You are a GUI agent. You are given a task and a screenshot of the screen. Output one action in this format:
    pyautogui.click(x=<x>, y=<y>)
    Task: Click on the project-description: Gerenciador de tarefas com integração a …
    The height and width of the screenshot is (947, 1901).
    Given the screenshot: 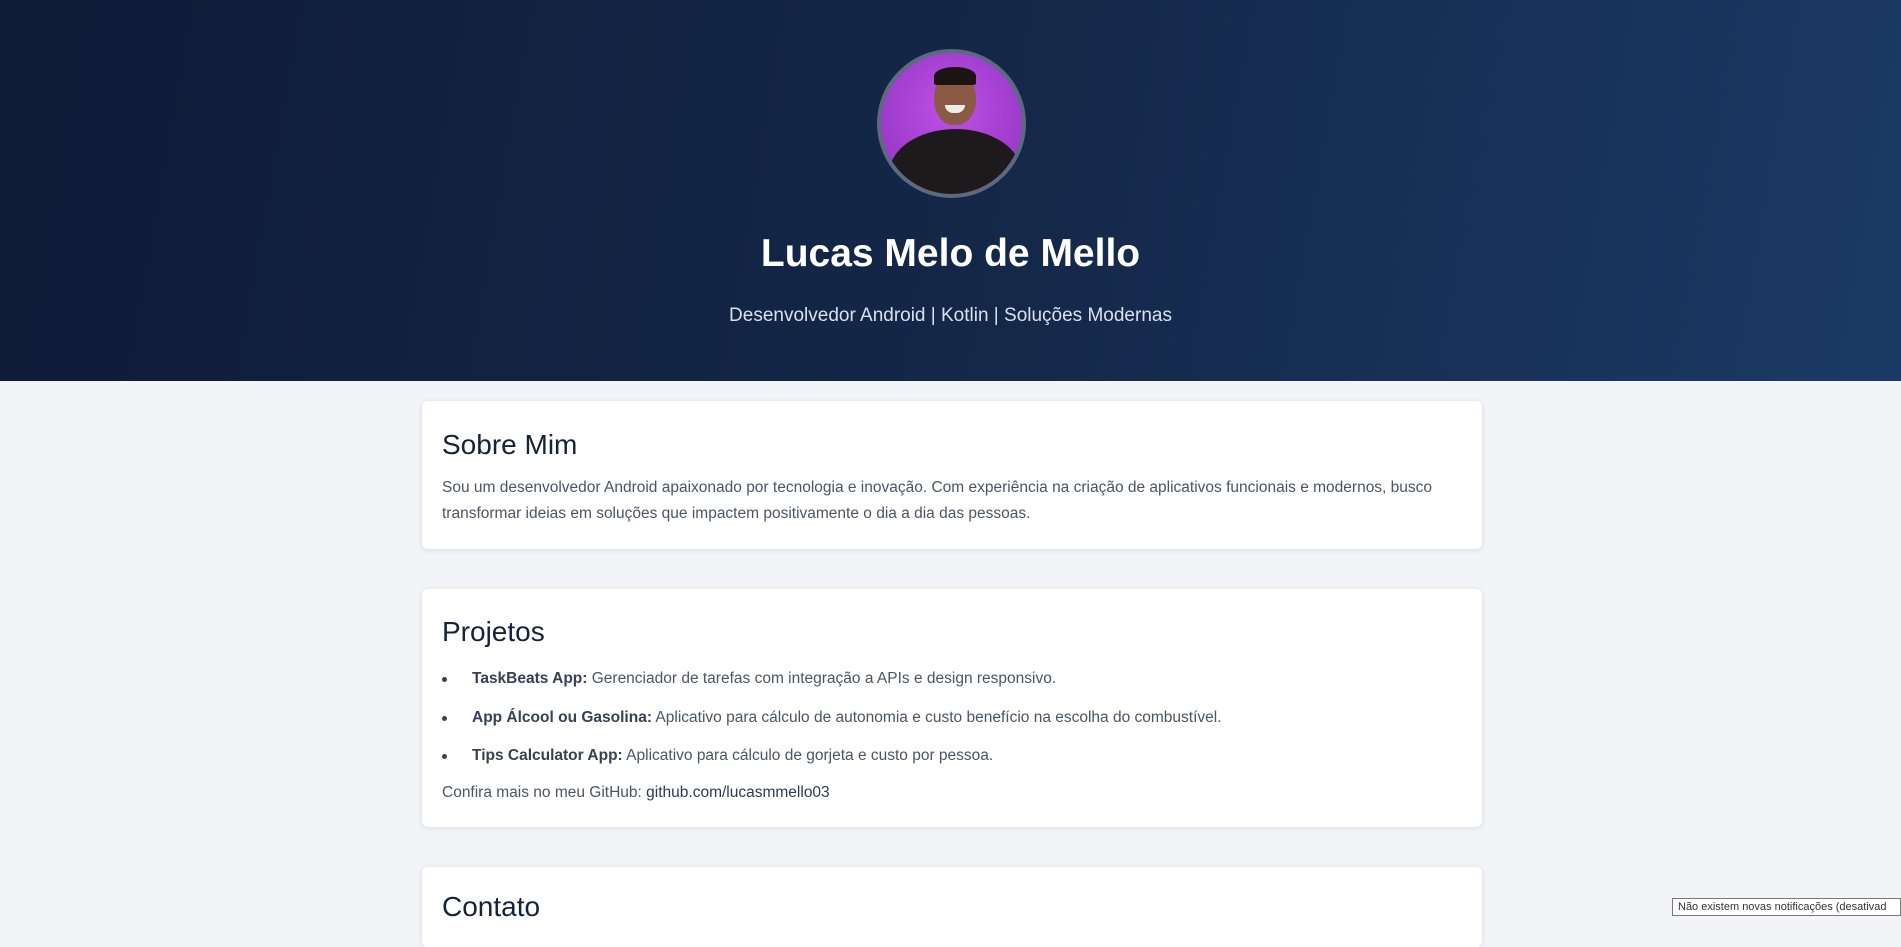 What is the action you would take?
    pyautogui.click(x=822, y=678)
    